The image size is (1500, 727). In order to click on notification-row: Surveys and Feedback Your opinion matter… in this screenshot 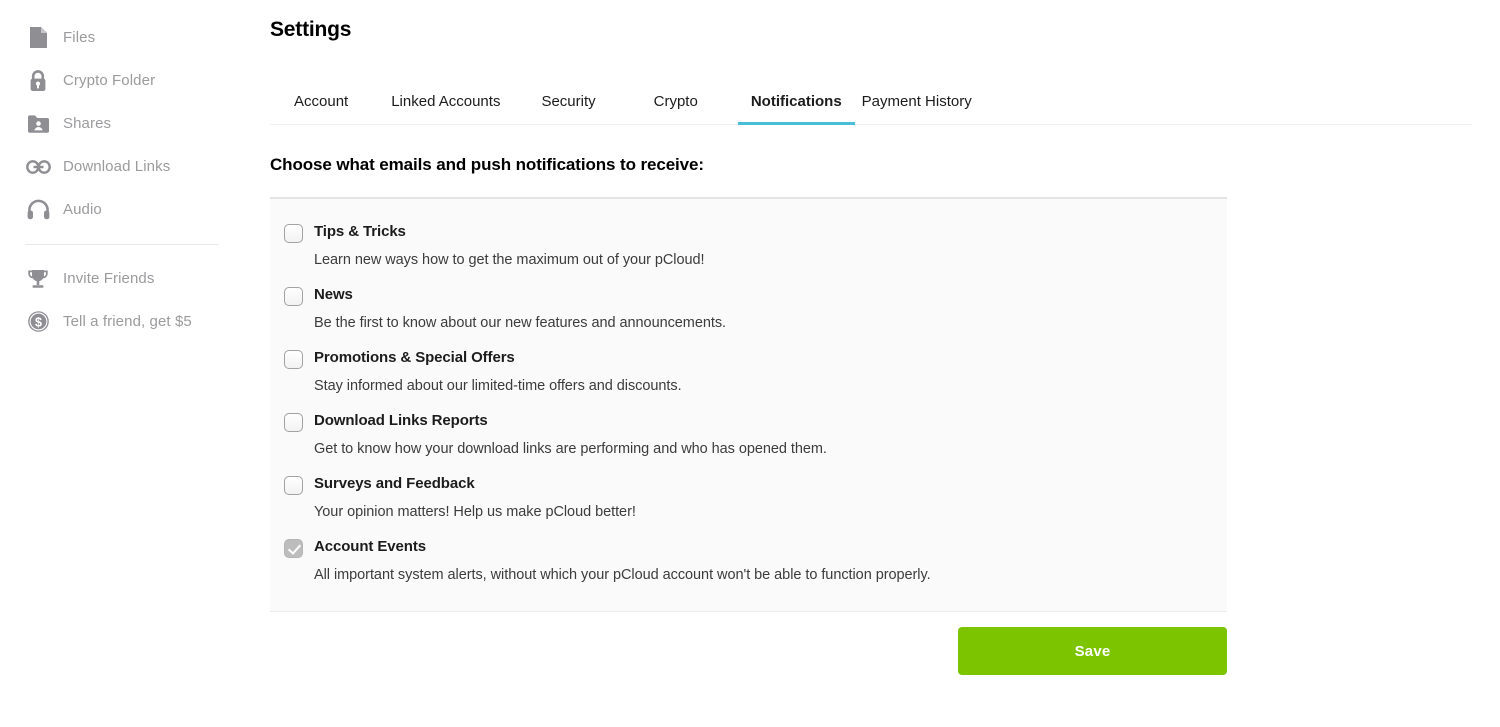, I will do `click(748, 498)`.